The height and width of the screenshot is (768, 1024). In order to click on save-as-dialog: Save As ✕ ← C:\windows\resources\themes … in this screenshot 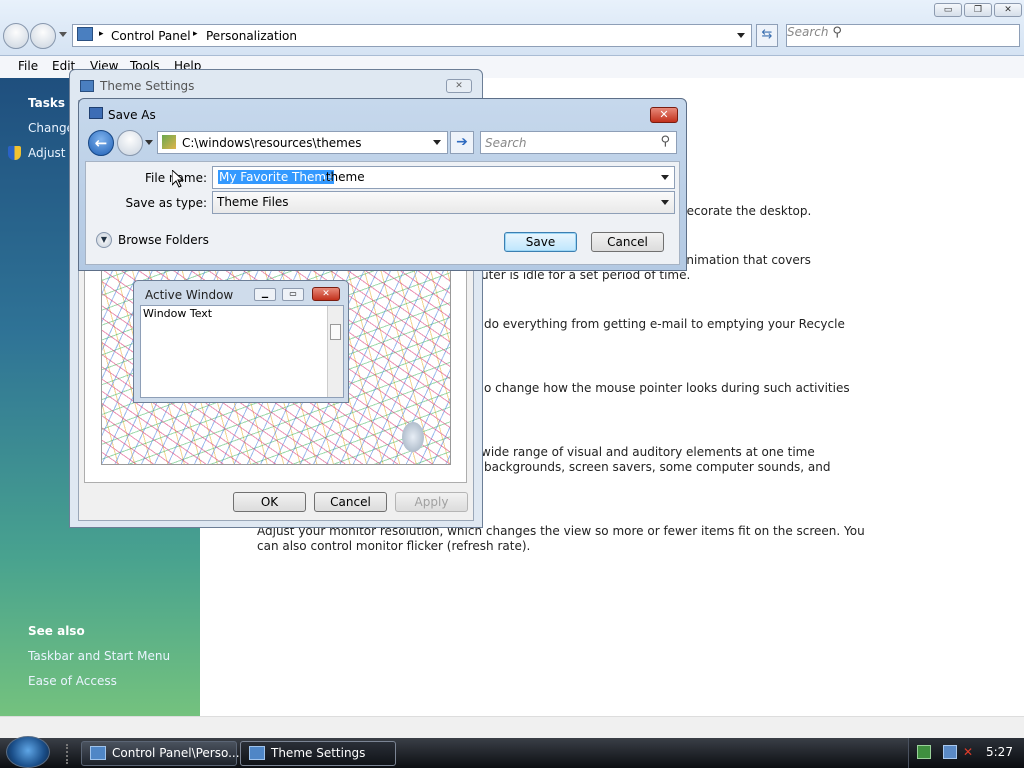, I will do `click(382, 184)`.